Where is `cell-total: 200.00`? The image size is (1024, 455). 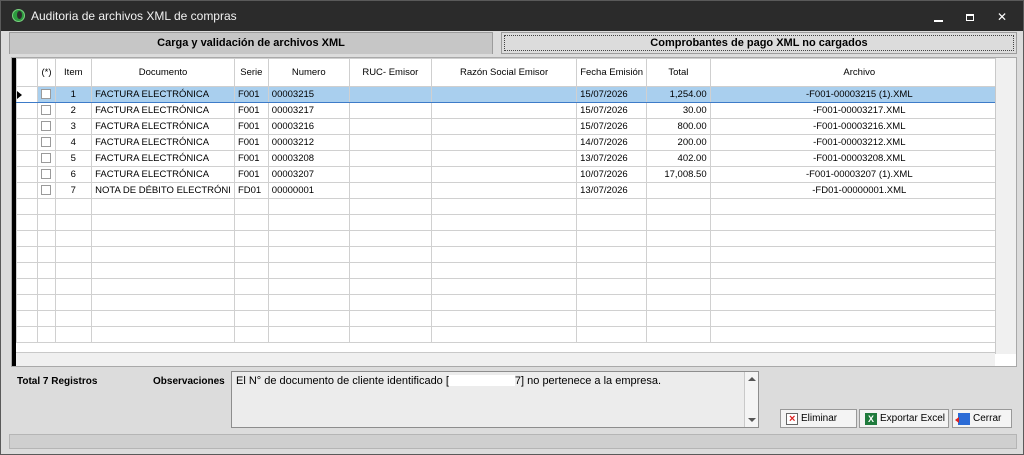 cell-total: 200.00 is located at coordinates (678, 142).